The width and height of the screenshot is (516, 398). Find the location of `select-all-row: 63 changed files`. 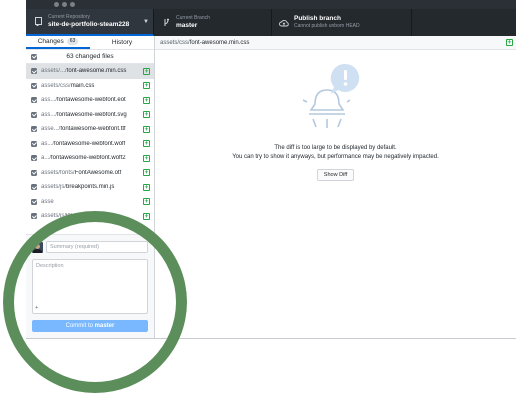

select-all-row: 63 changed files is located at coordinates (90, 57).